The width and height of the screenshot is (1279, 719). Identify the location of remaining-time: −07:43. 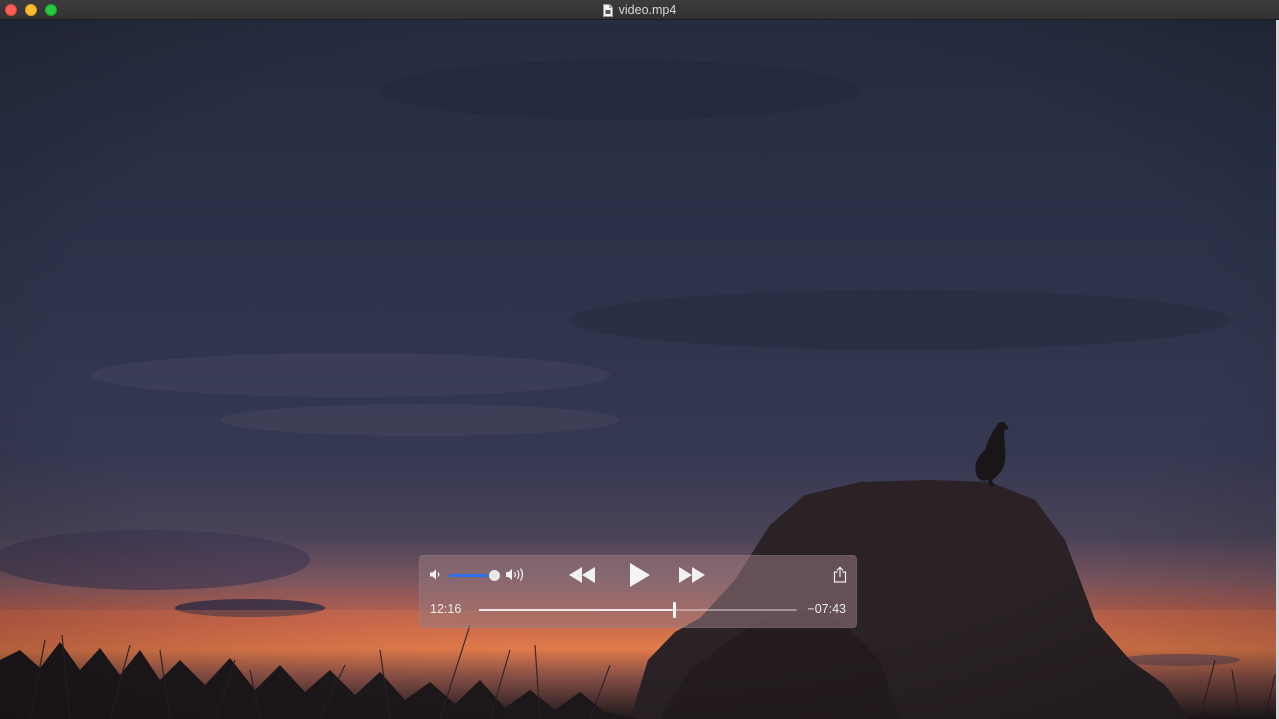
(826, 609).